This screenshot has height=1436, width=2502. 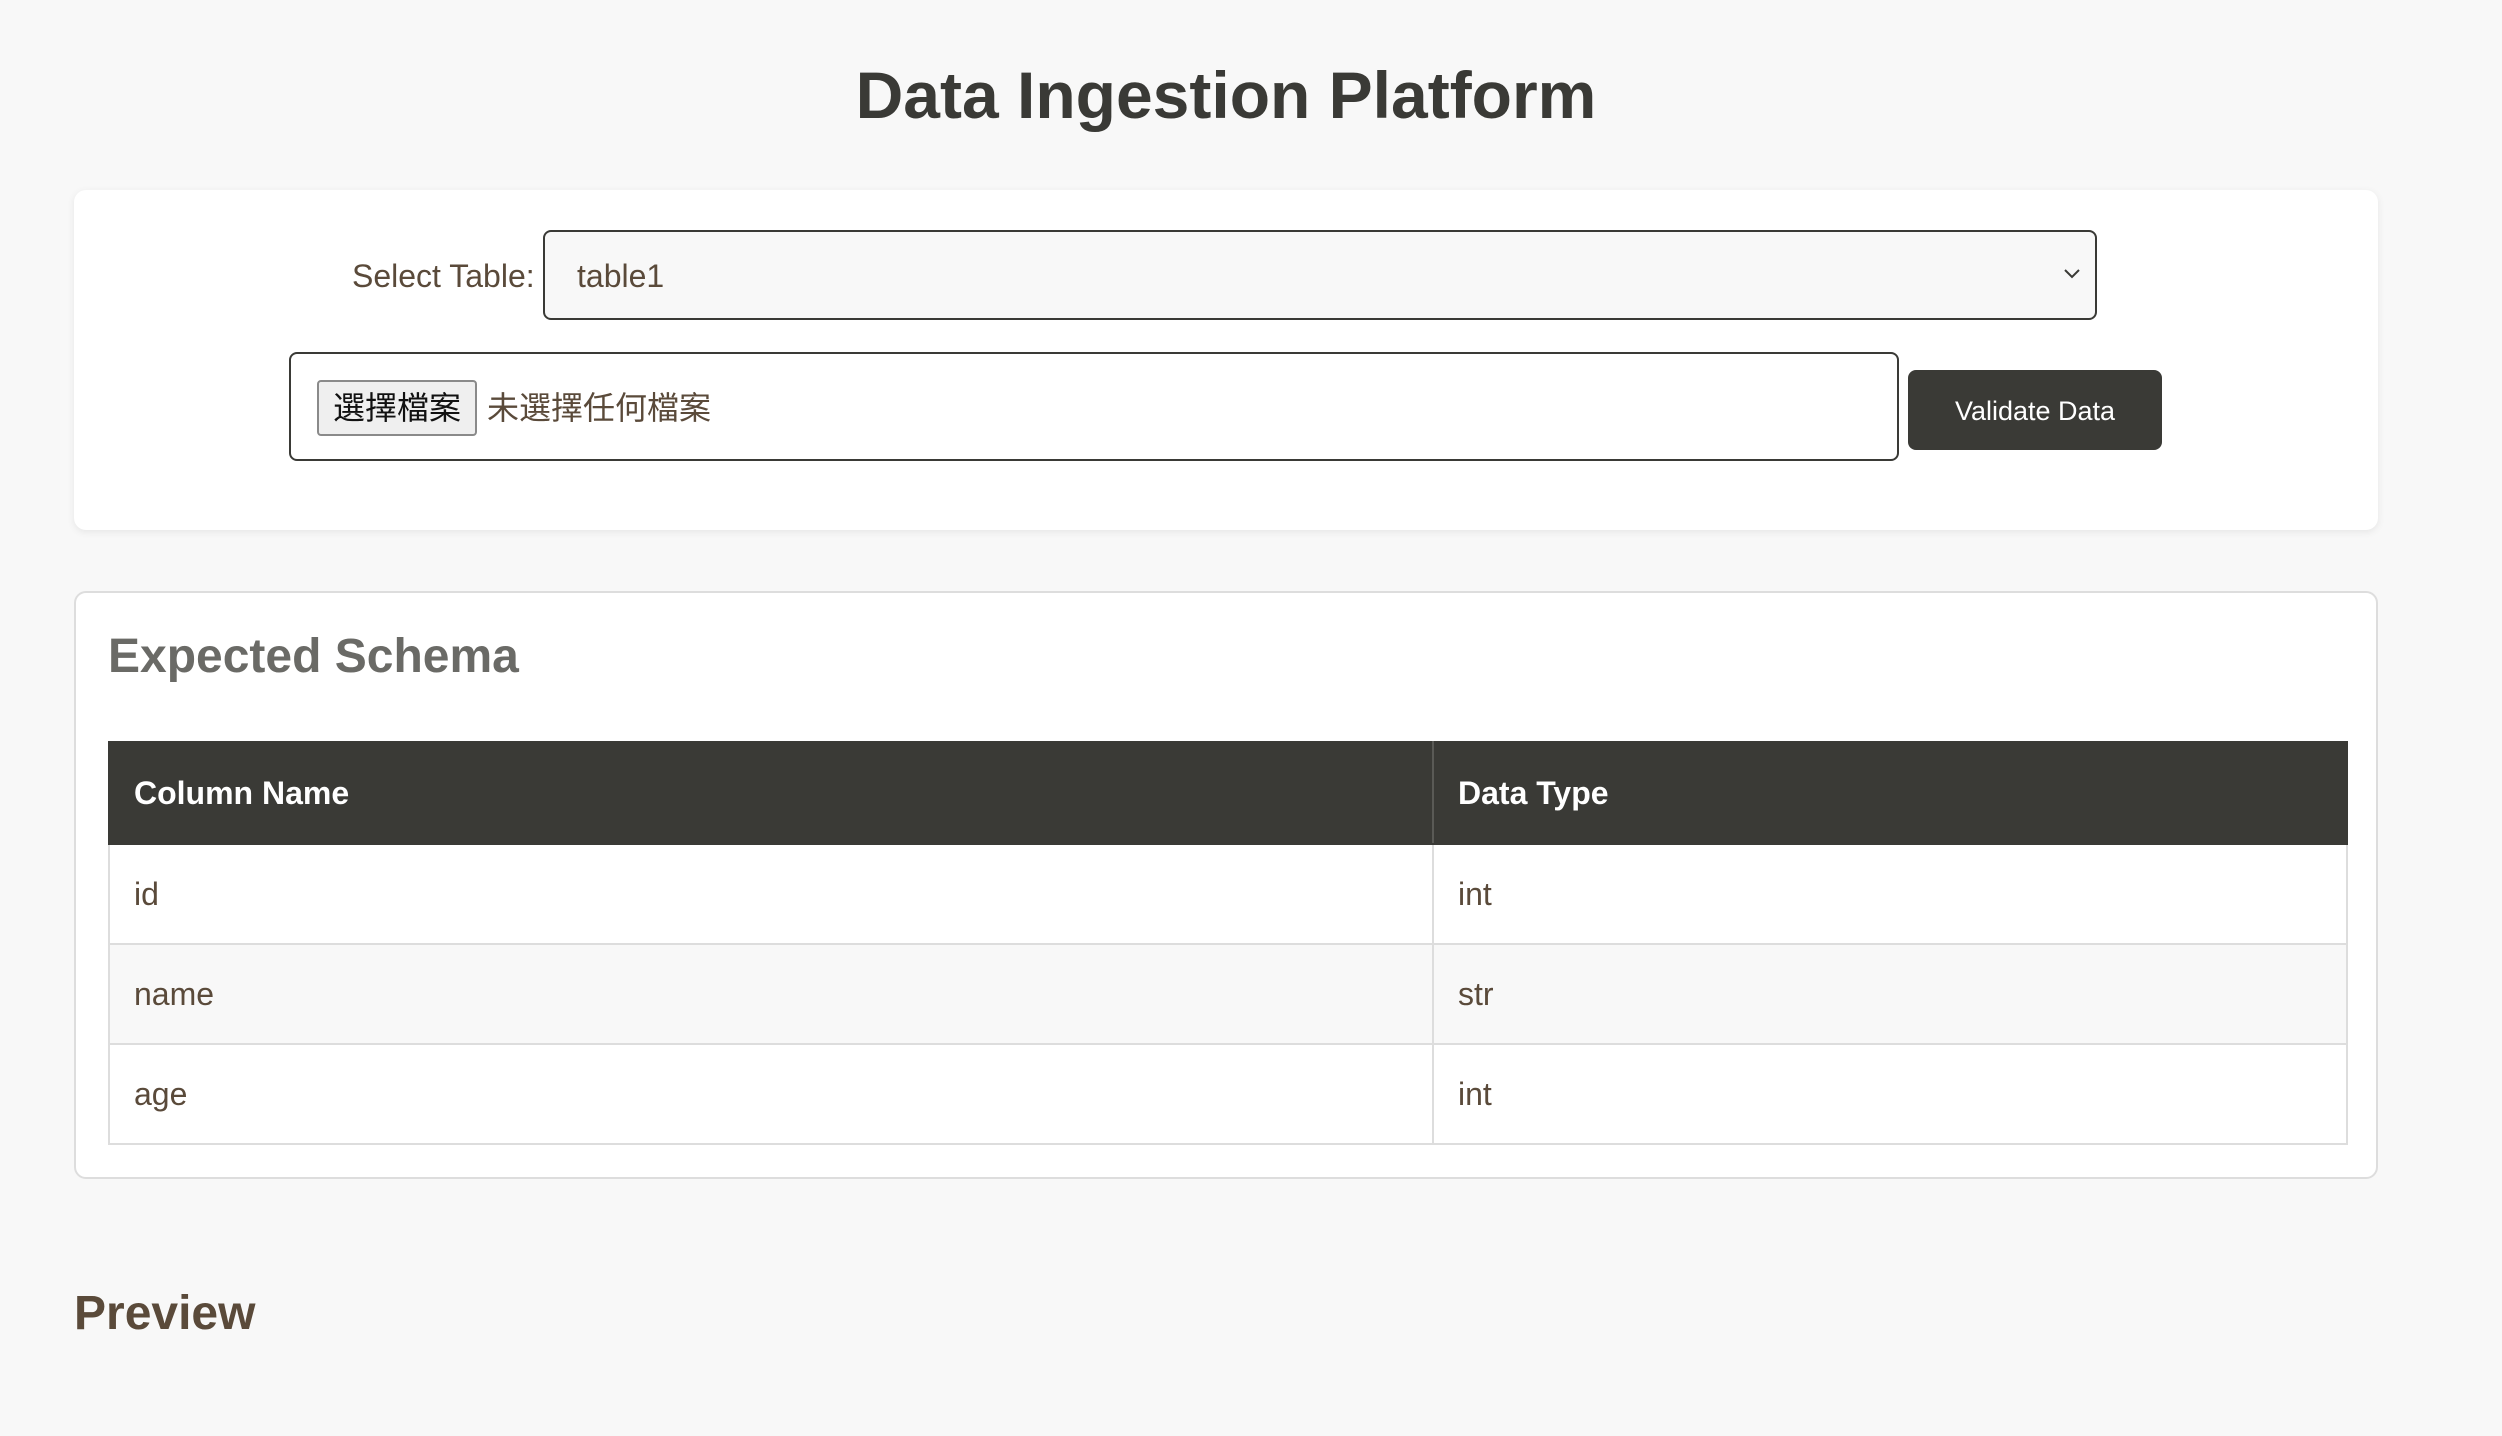 What do you see at coordinates (1226, 95) in the screenshot?
I see `page-title: Data Ingestion Platform` at bounding box center [1226, 95].